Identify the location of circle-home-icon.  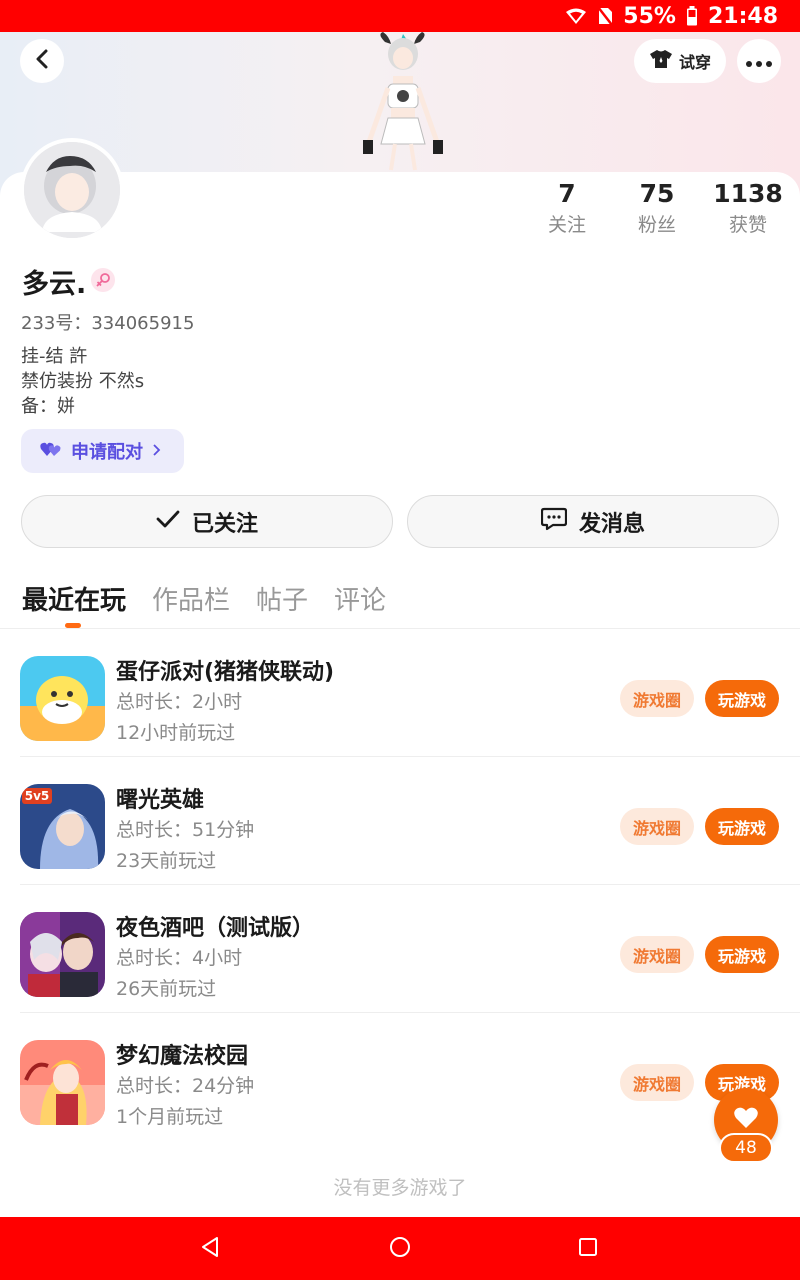
(400, 1249).